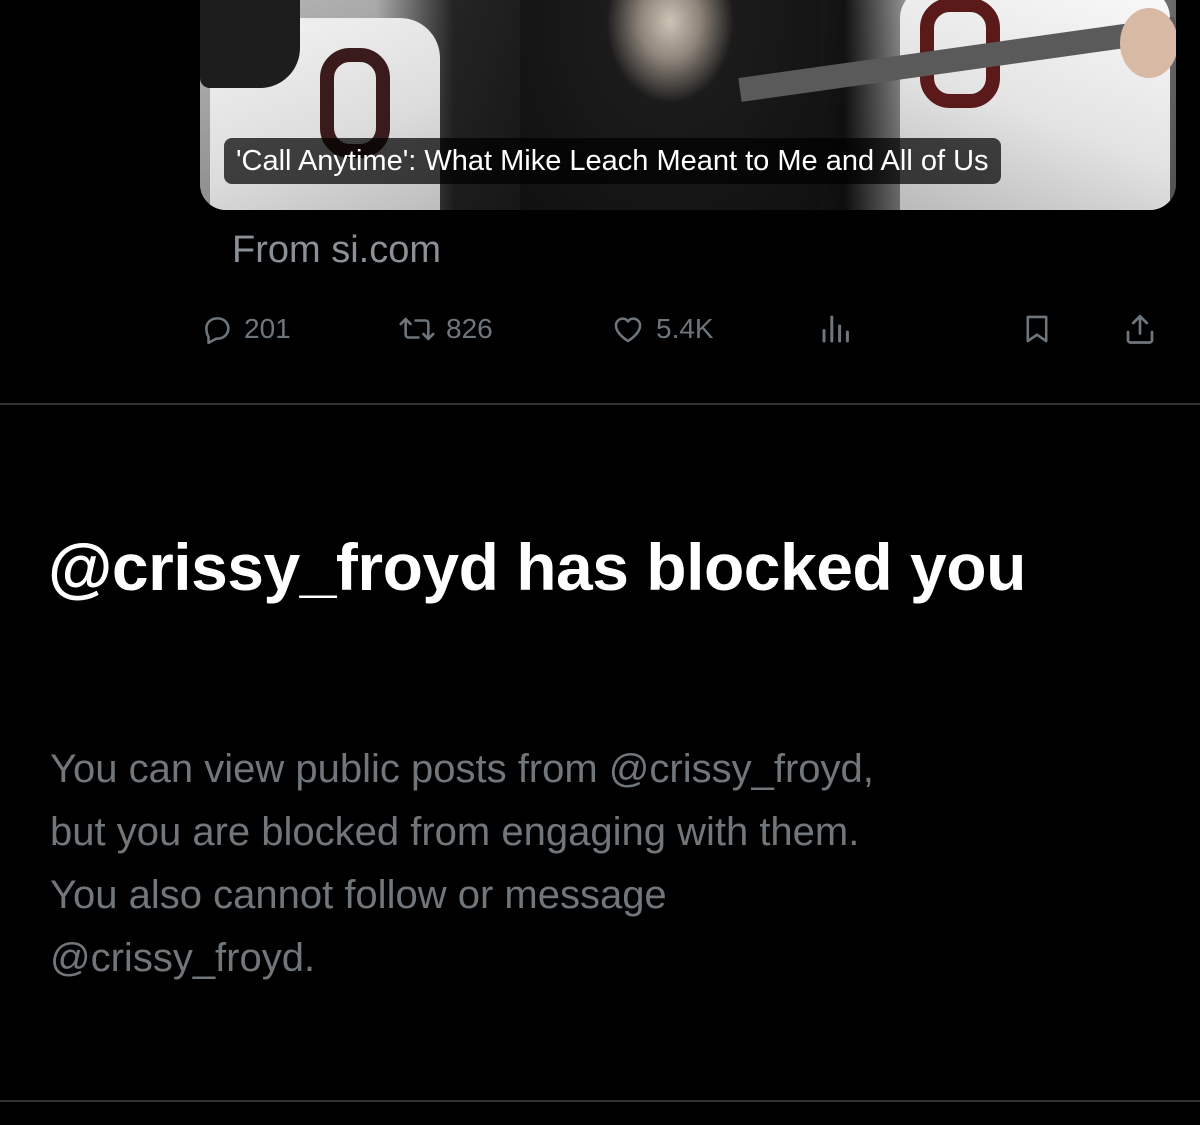 The image size is (1200, 1125). I want to click on share-button, so click(1140, 329).